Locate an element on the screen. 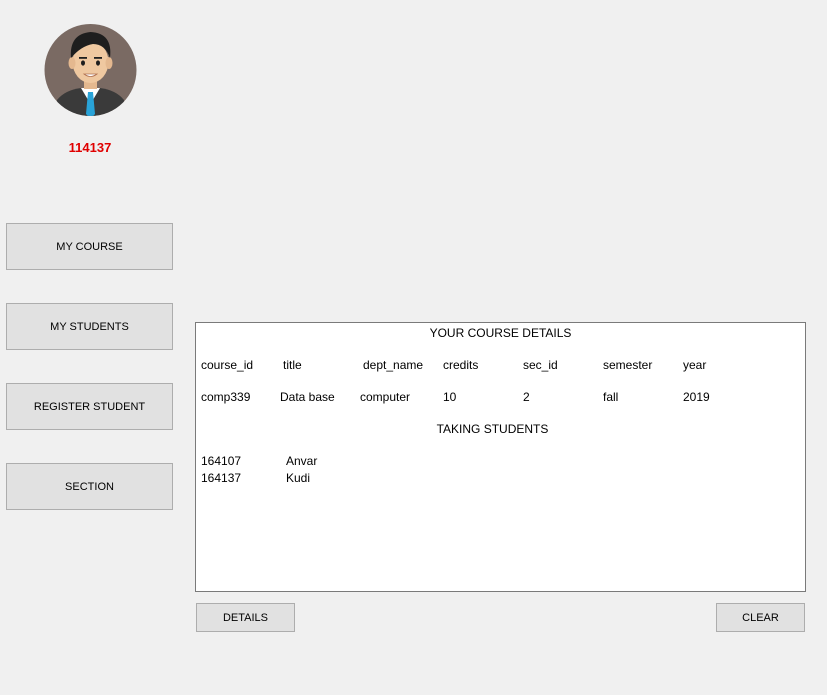 The image size is (830, 700). column-header: credits is located at coordinates (461, 365).